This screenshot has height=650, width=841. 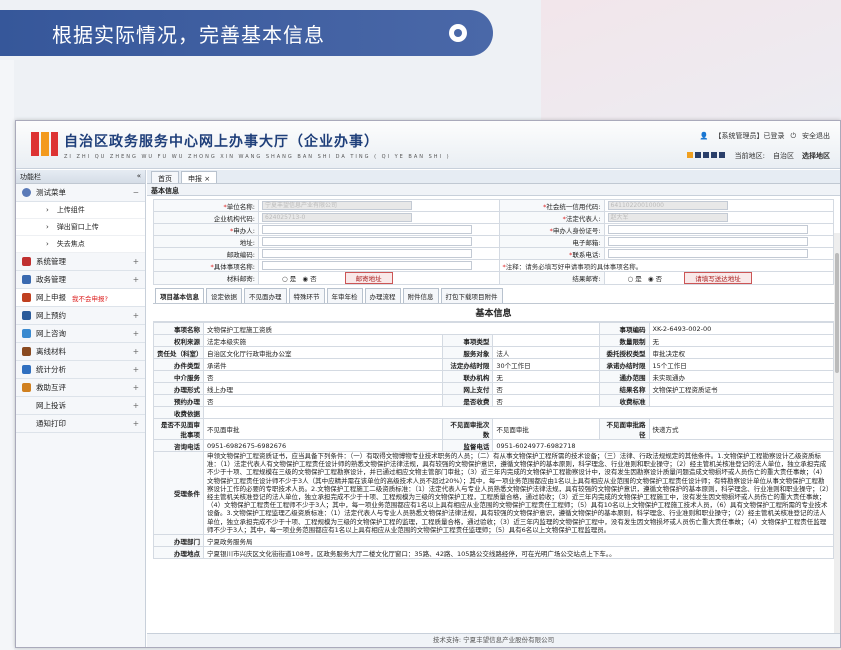 What do you see at coordinates (707, 229) in the screenshot?
I see `applicant-id-field` at bounding box center [707, 229].